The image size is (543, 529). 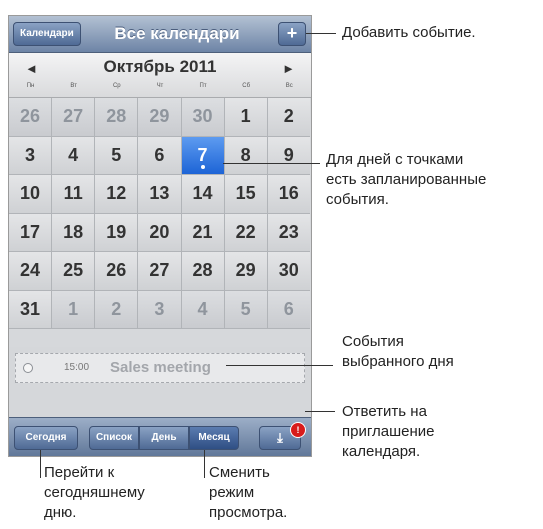 I want to click on calendar-day: 11, so click(x=74, y=194).